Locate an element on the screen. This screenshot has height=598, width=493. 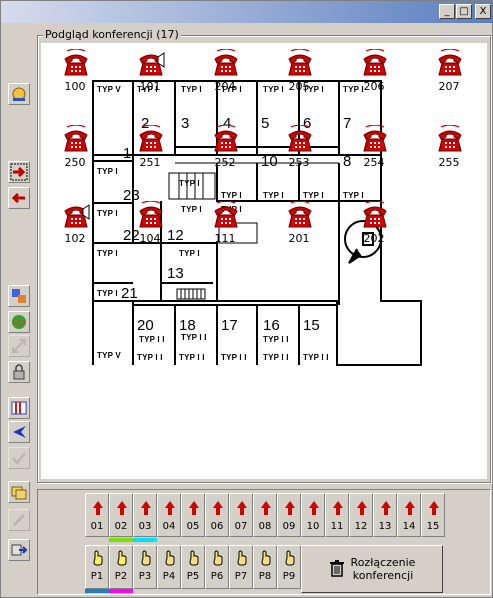
preset-button-P8: P8 is located at coordinates (265, 567).